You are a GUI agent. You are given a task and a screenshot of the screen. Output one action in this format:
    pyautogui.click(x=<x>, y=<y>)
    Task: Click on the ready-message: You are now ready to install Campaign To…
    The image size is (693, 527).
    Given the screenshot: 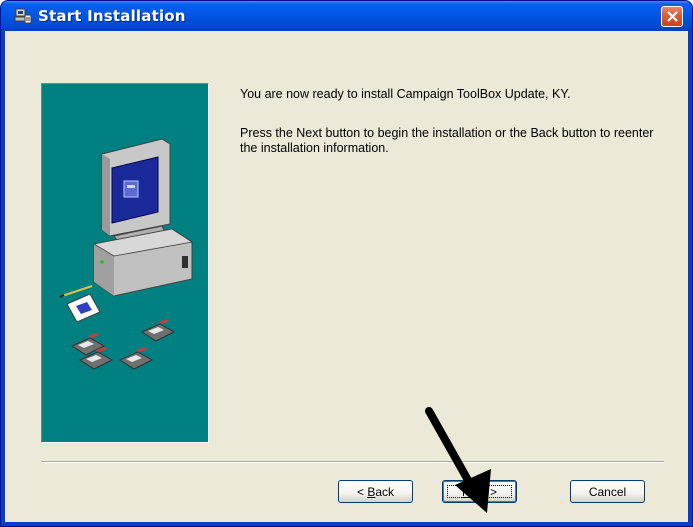 What is the action you would take?
    pyautogui.click(x=405, y=94)
    